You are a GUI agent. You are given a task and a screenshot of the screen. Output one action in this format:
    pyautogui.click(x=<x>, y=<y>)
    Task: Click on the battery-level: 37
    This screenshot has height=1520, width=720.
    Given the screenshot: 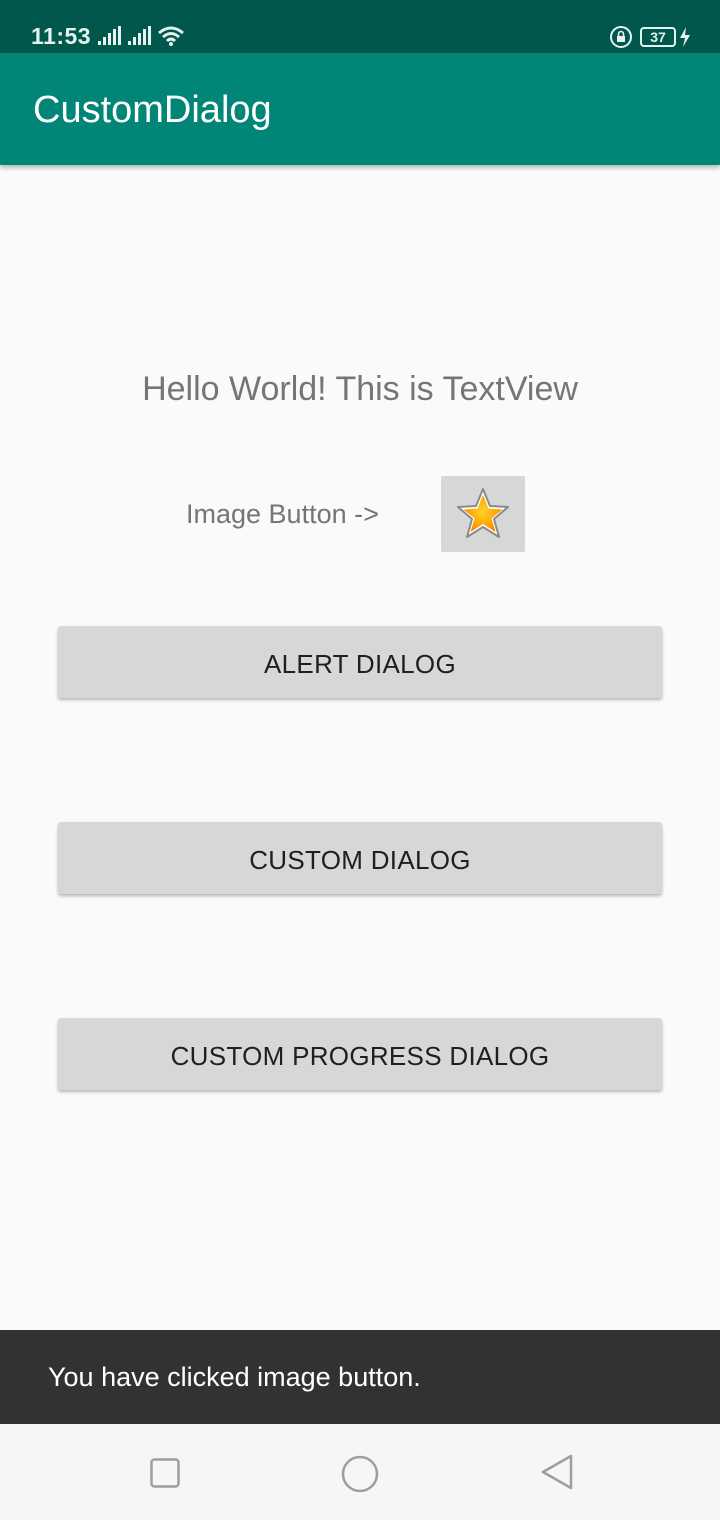 What is the action you would take?
    pyautogui.click(x=658, y=37)
    